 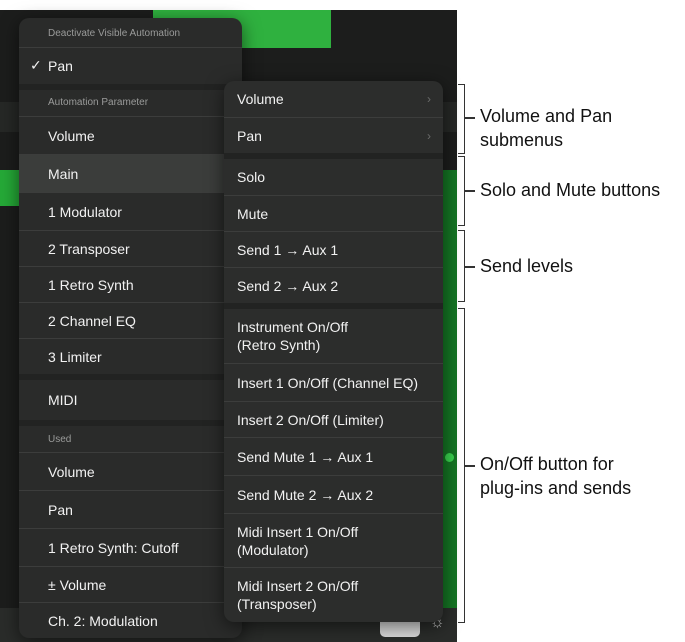 I want to click on insert-1-onoff-item: Insert 1 On/Off (Channel EQ), so click(x=333, y=382).